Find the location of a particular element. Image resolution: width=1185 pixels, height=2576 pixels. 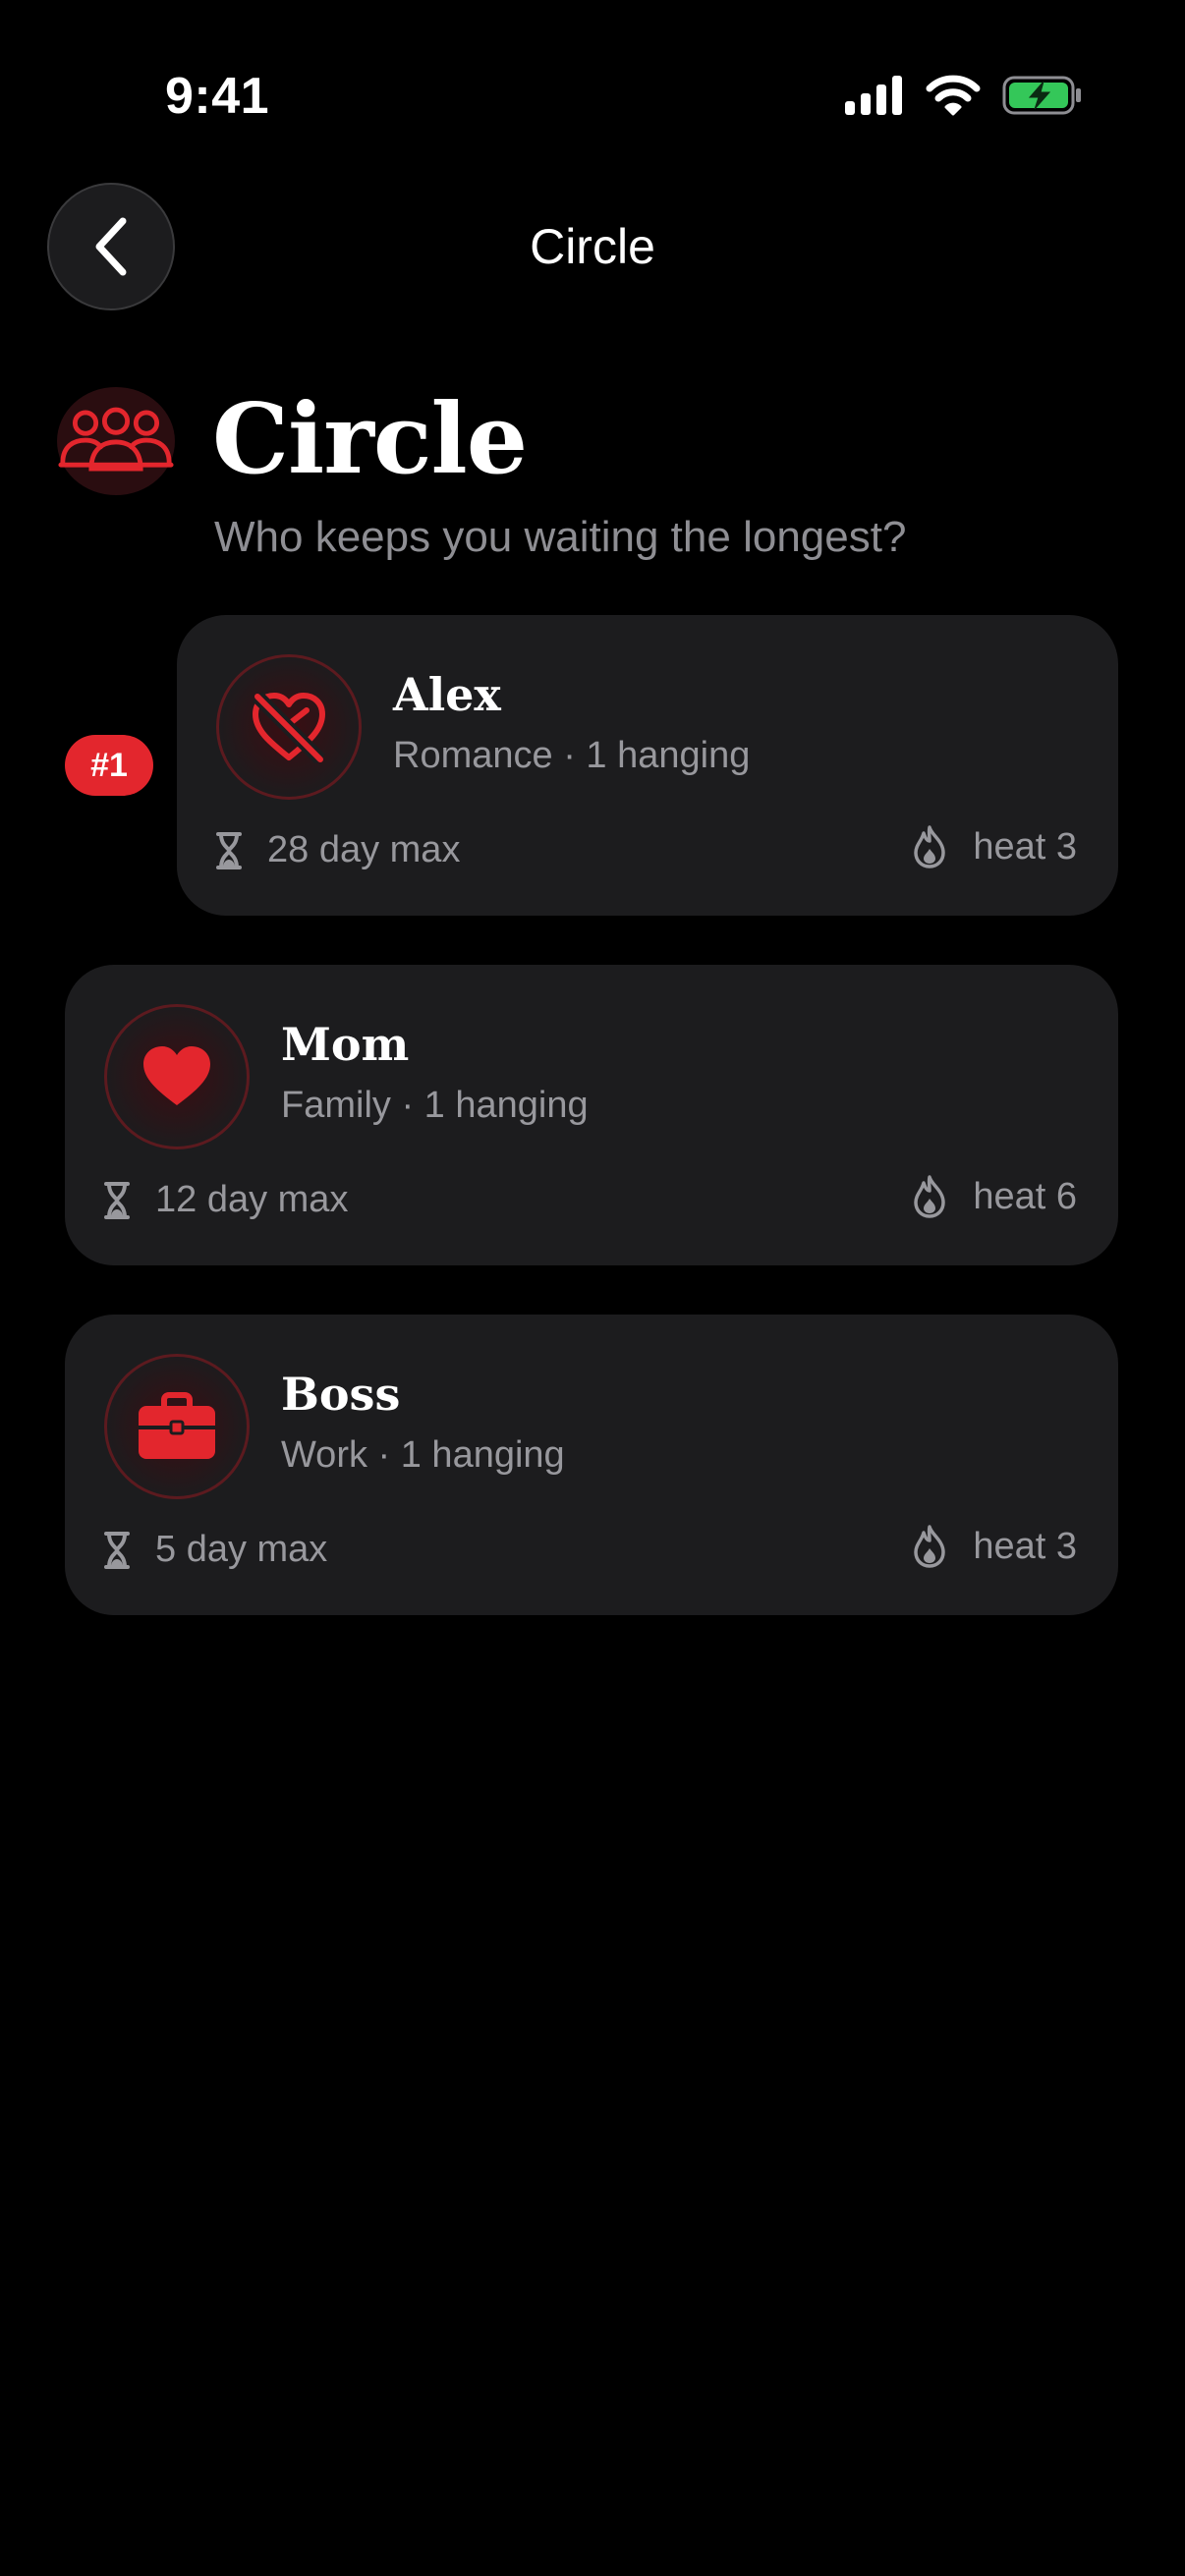

heat-label: heat 6 is located at coordinates (1025, 1196).